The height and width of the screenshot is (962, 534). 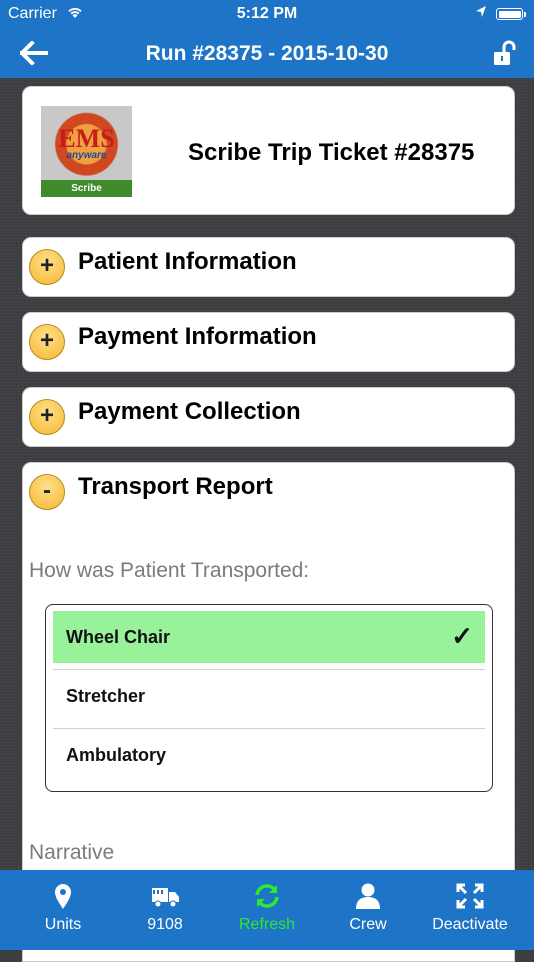 What do you see at coordinates (187, 261) in the screenshot?
I see `section-label: Patient Information` at bounding box center [187, 261].